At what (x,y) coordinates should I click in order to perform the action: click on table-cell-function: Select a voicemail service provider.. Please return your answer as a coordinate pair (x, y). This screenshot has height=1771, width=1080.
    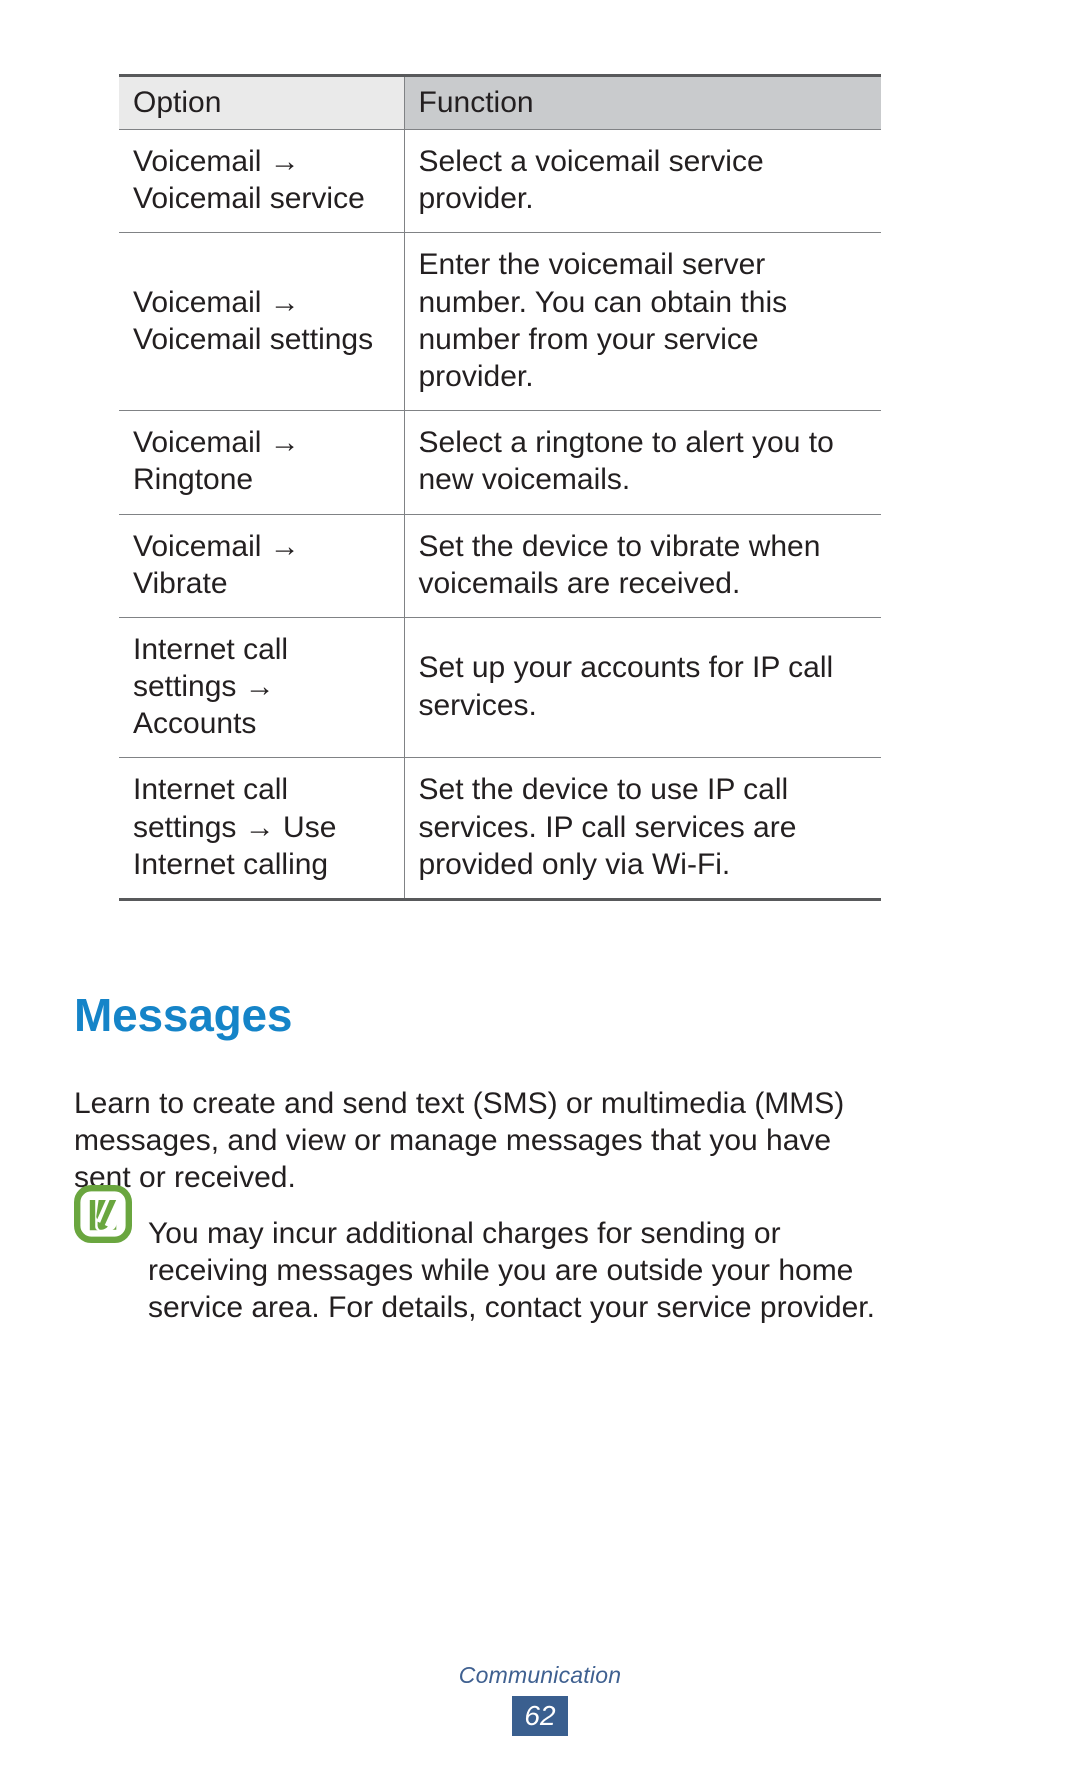
    Looking at the image, I should click on (642, 181).